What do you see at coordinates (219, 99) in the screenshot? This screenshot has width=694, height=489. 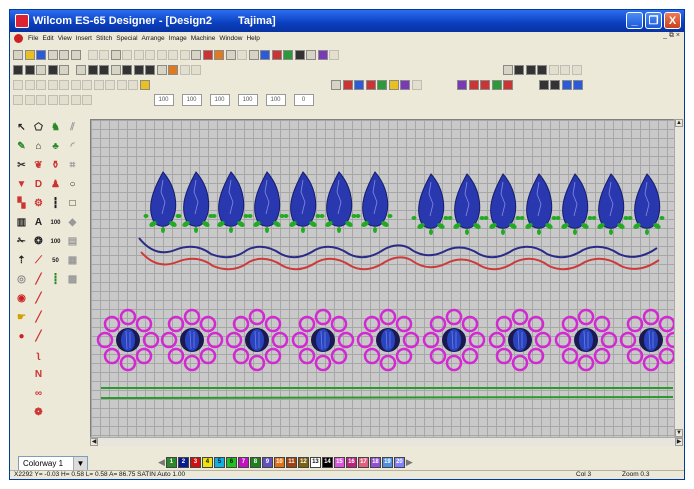 I see `scale-x-value: 100` at bounding box center [219, 99].